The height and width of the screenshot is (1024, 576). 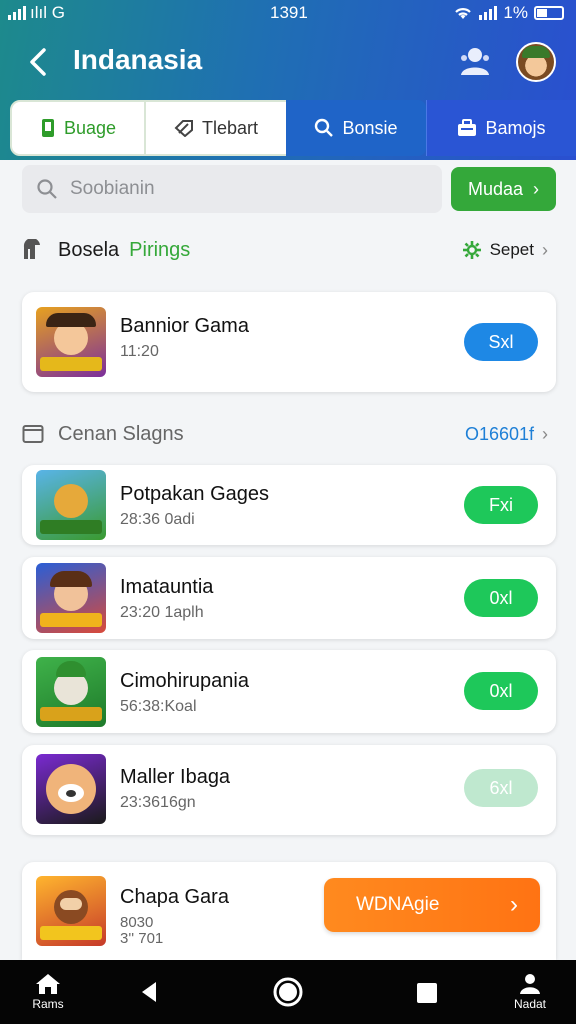 I want to click on section-header-bosela: Bosela Pirings Sepet ›, so click(x=289, y=250).